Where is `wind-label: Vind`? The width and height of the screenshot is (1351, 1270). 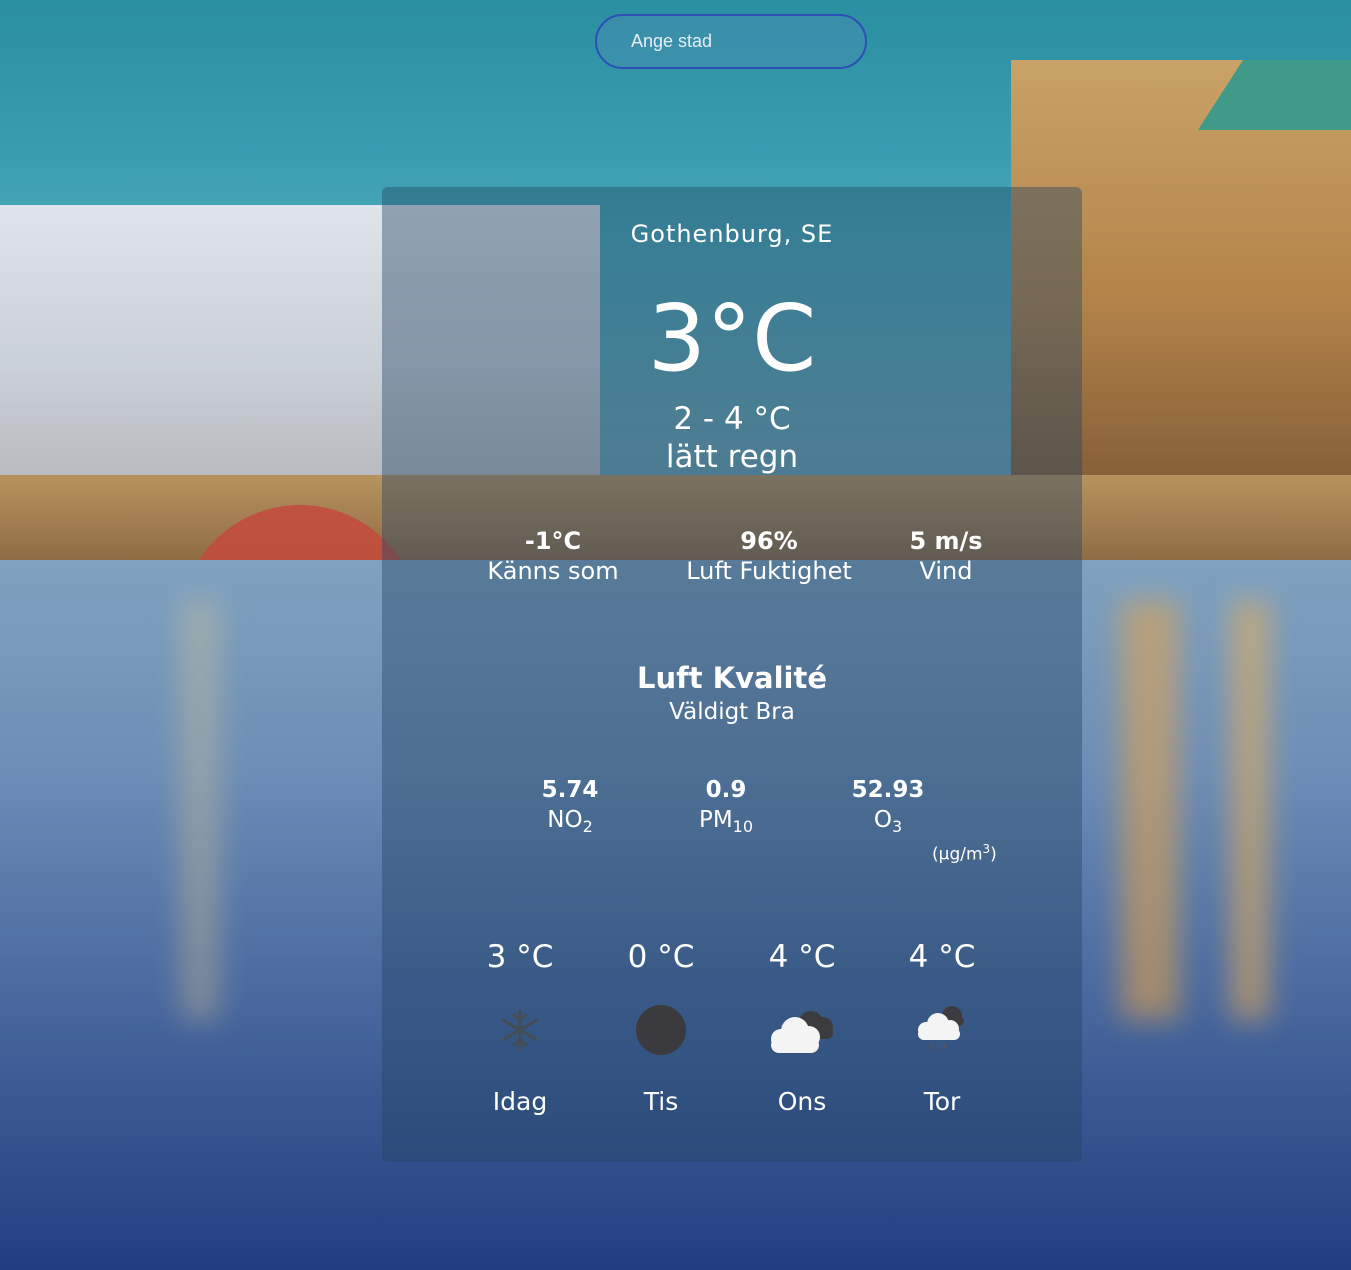
wind-label: Vind is located at coordinates (946, 571).